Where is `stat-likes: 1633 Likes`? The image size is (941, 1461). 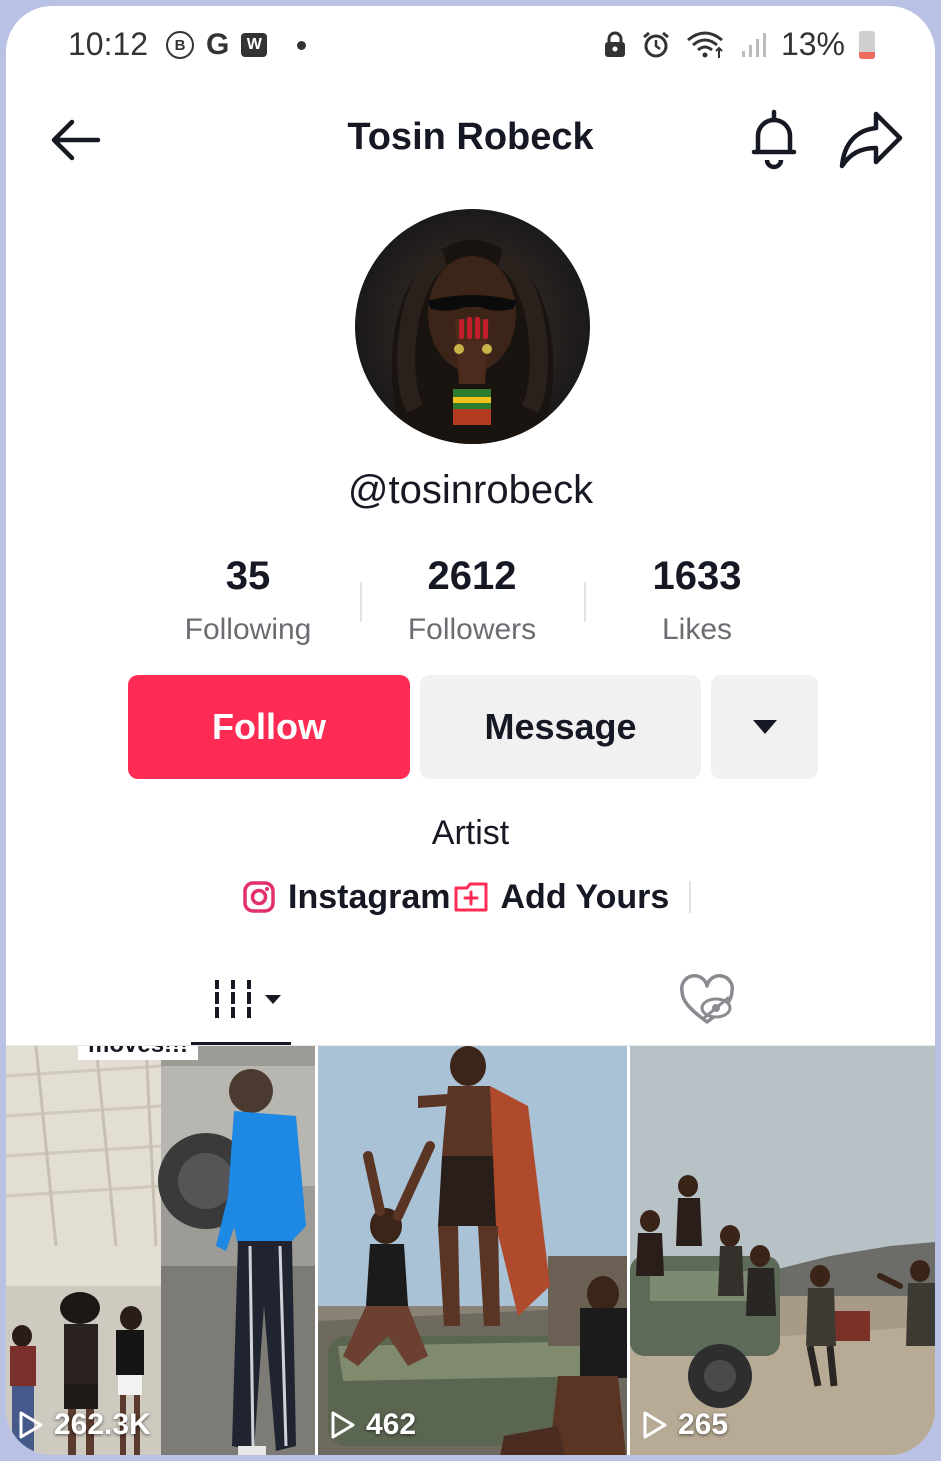
stat-likes: 1633 Likes is located at coordinates (697, 600).